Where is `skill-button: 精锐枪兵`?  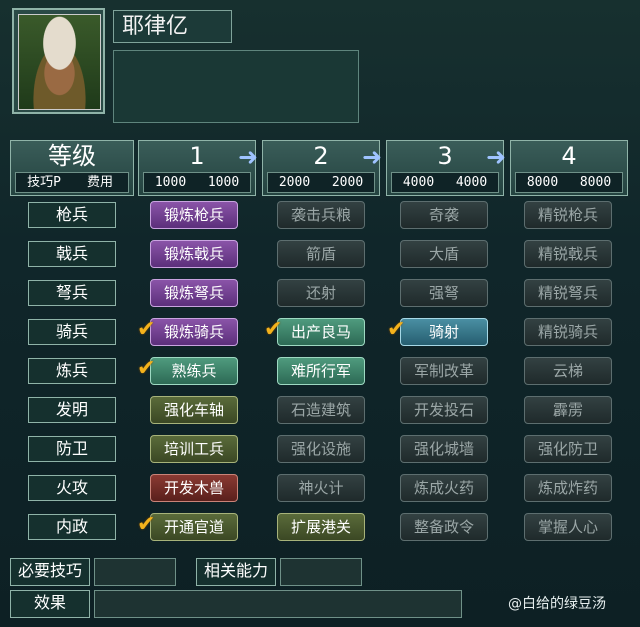
skill-button: 精锐枪兵 is located at coordinates (568, 215).